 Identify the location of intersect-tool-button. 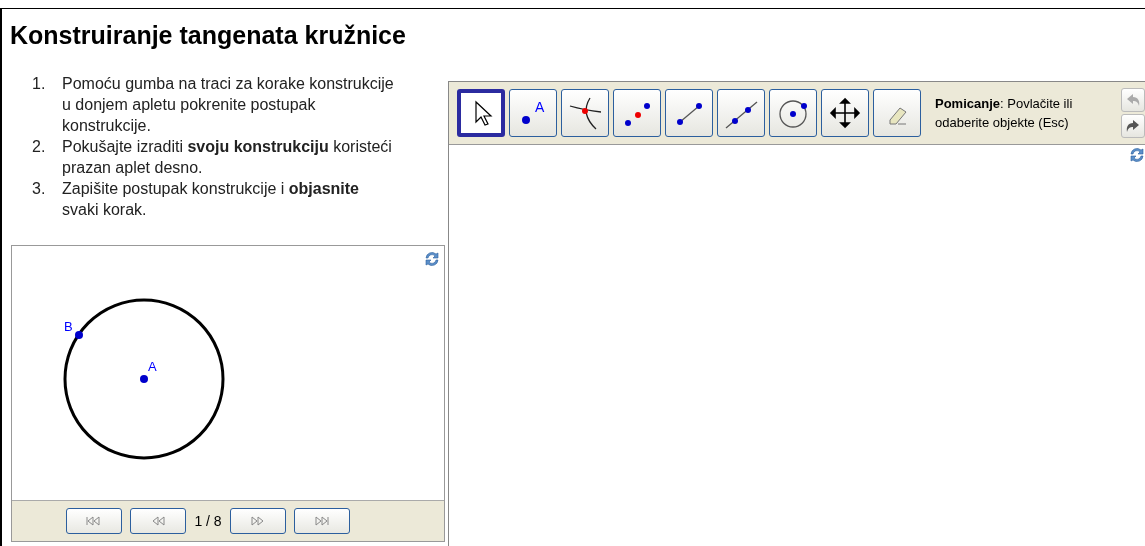
(585, 113).